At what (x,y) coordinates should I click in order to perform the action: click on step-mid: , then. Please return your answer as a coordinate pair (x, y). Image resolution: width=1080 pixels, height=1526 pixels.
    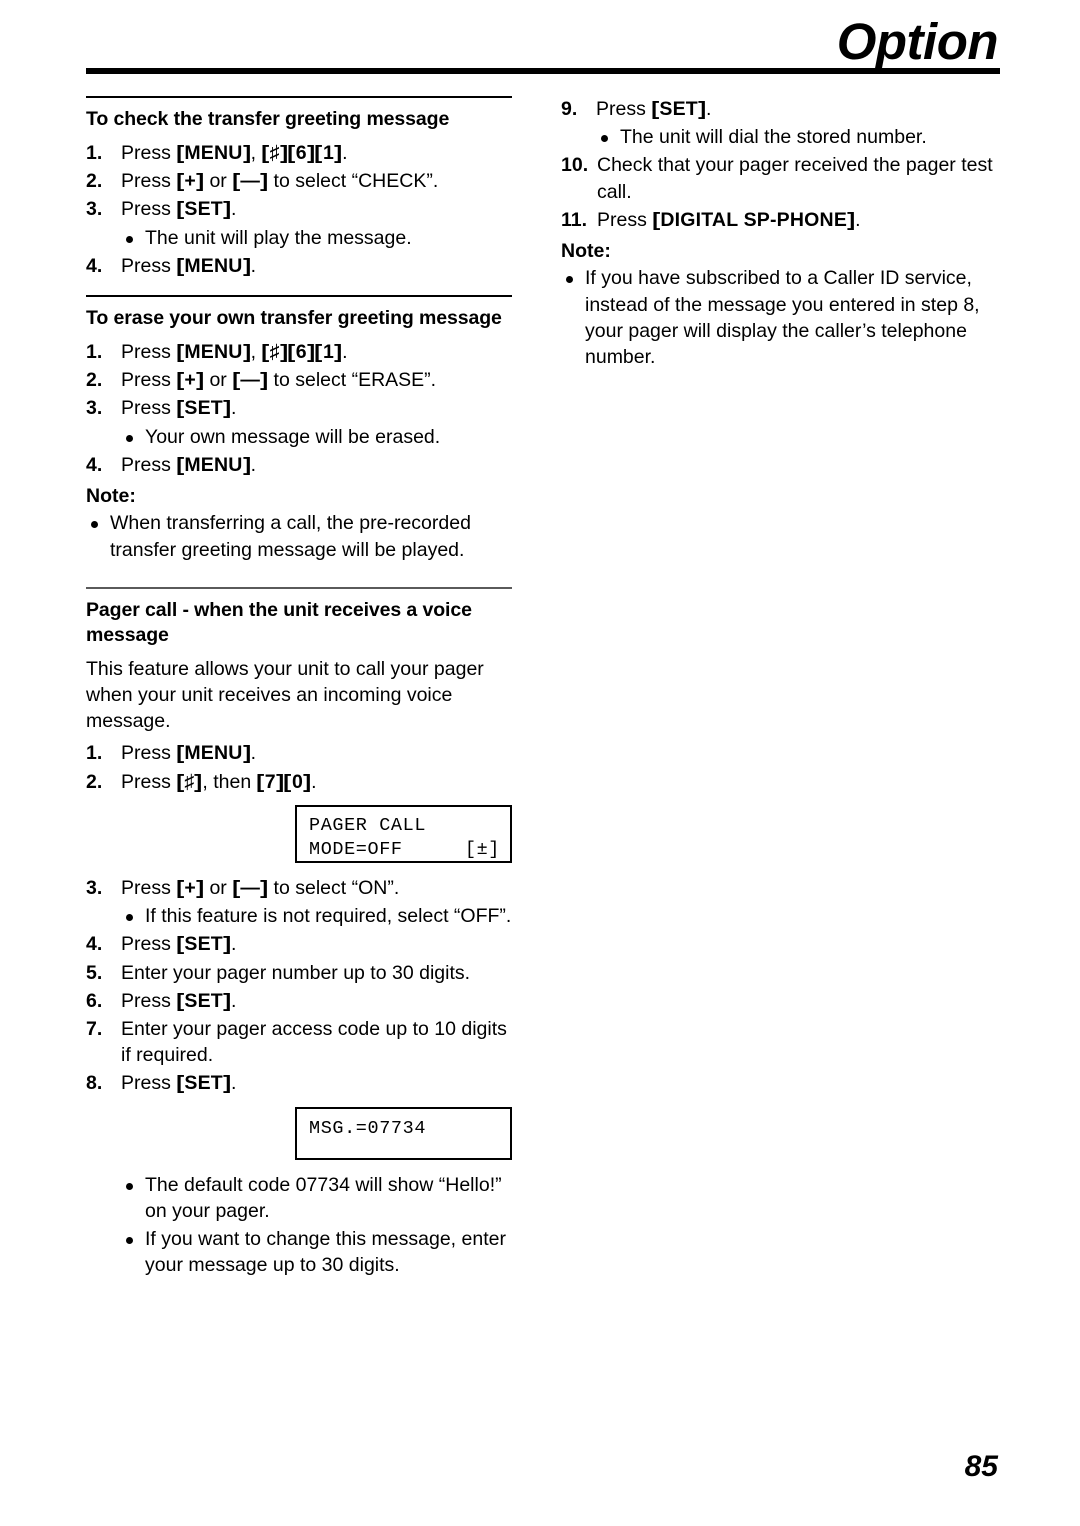
    Looking at the image, I should click on (229, 781).